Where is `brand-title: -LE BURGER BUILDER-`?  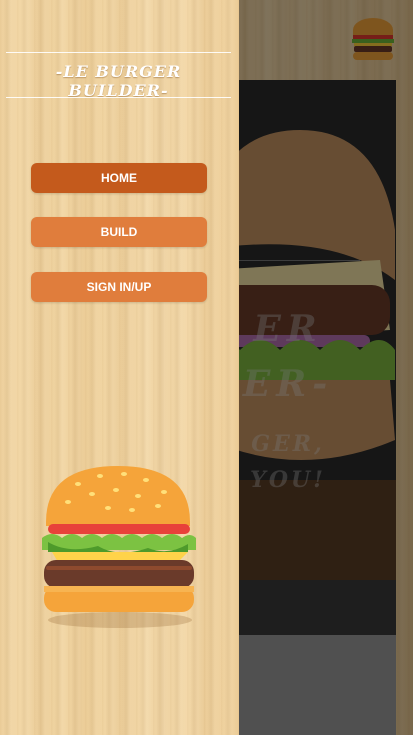
brand-title: -LE BURGER BUILDER- is located at coordinates (118, 81).